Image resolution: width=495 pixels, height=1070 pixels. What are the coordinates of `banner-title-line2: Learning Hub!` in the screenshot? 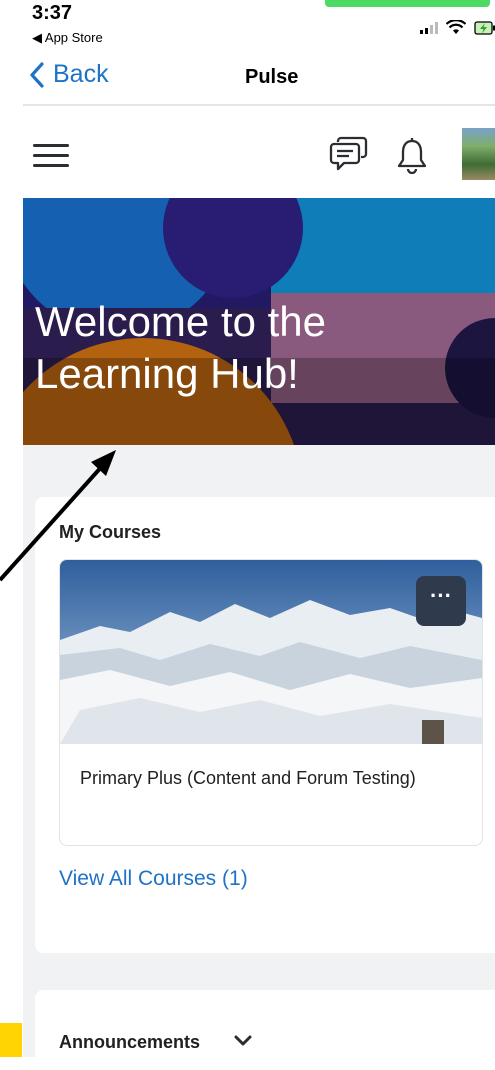 It's located at (167, 373).